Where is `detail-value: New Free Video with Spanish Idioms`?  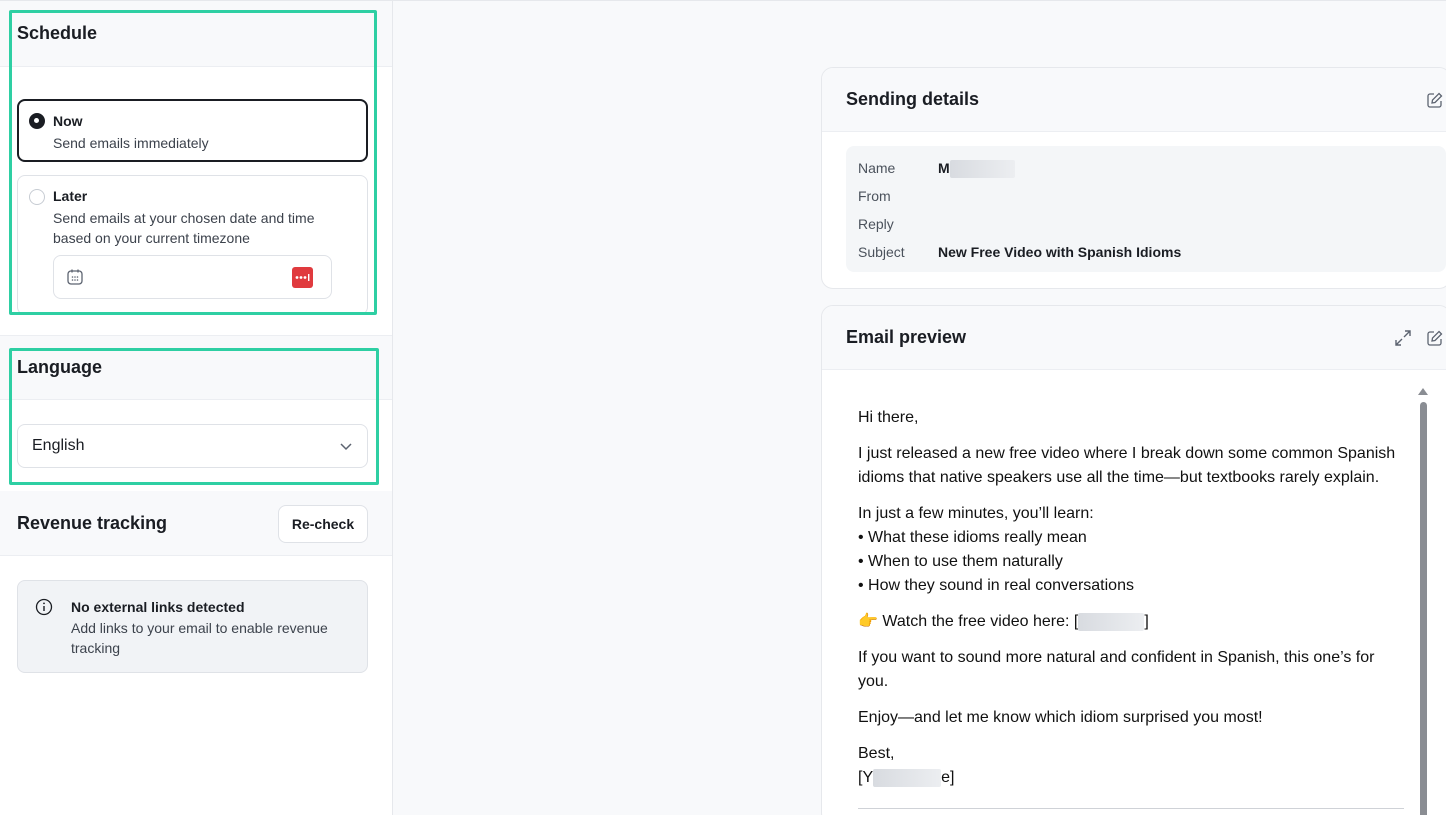 detail-value: New Free Video with Spanish Idioms is located at coordinates (1060, 252).